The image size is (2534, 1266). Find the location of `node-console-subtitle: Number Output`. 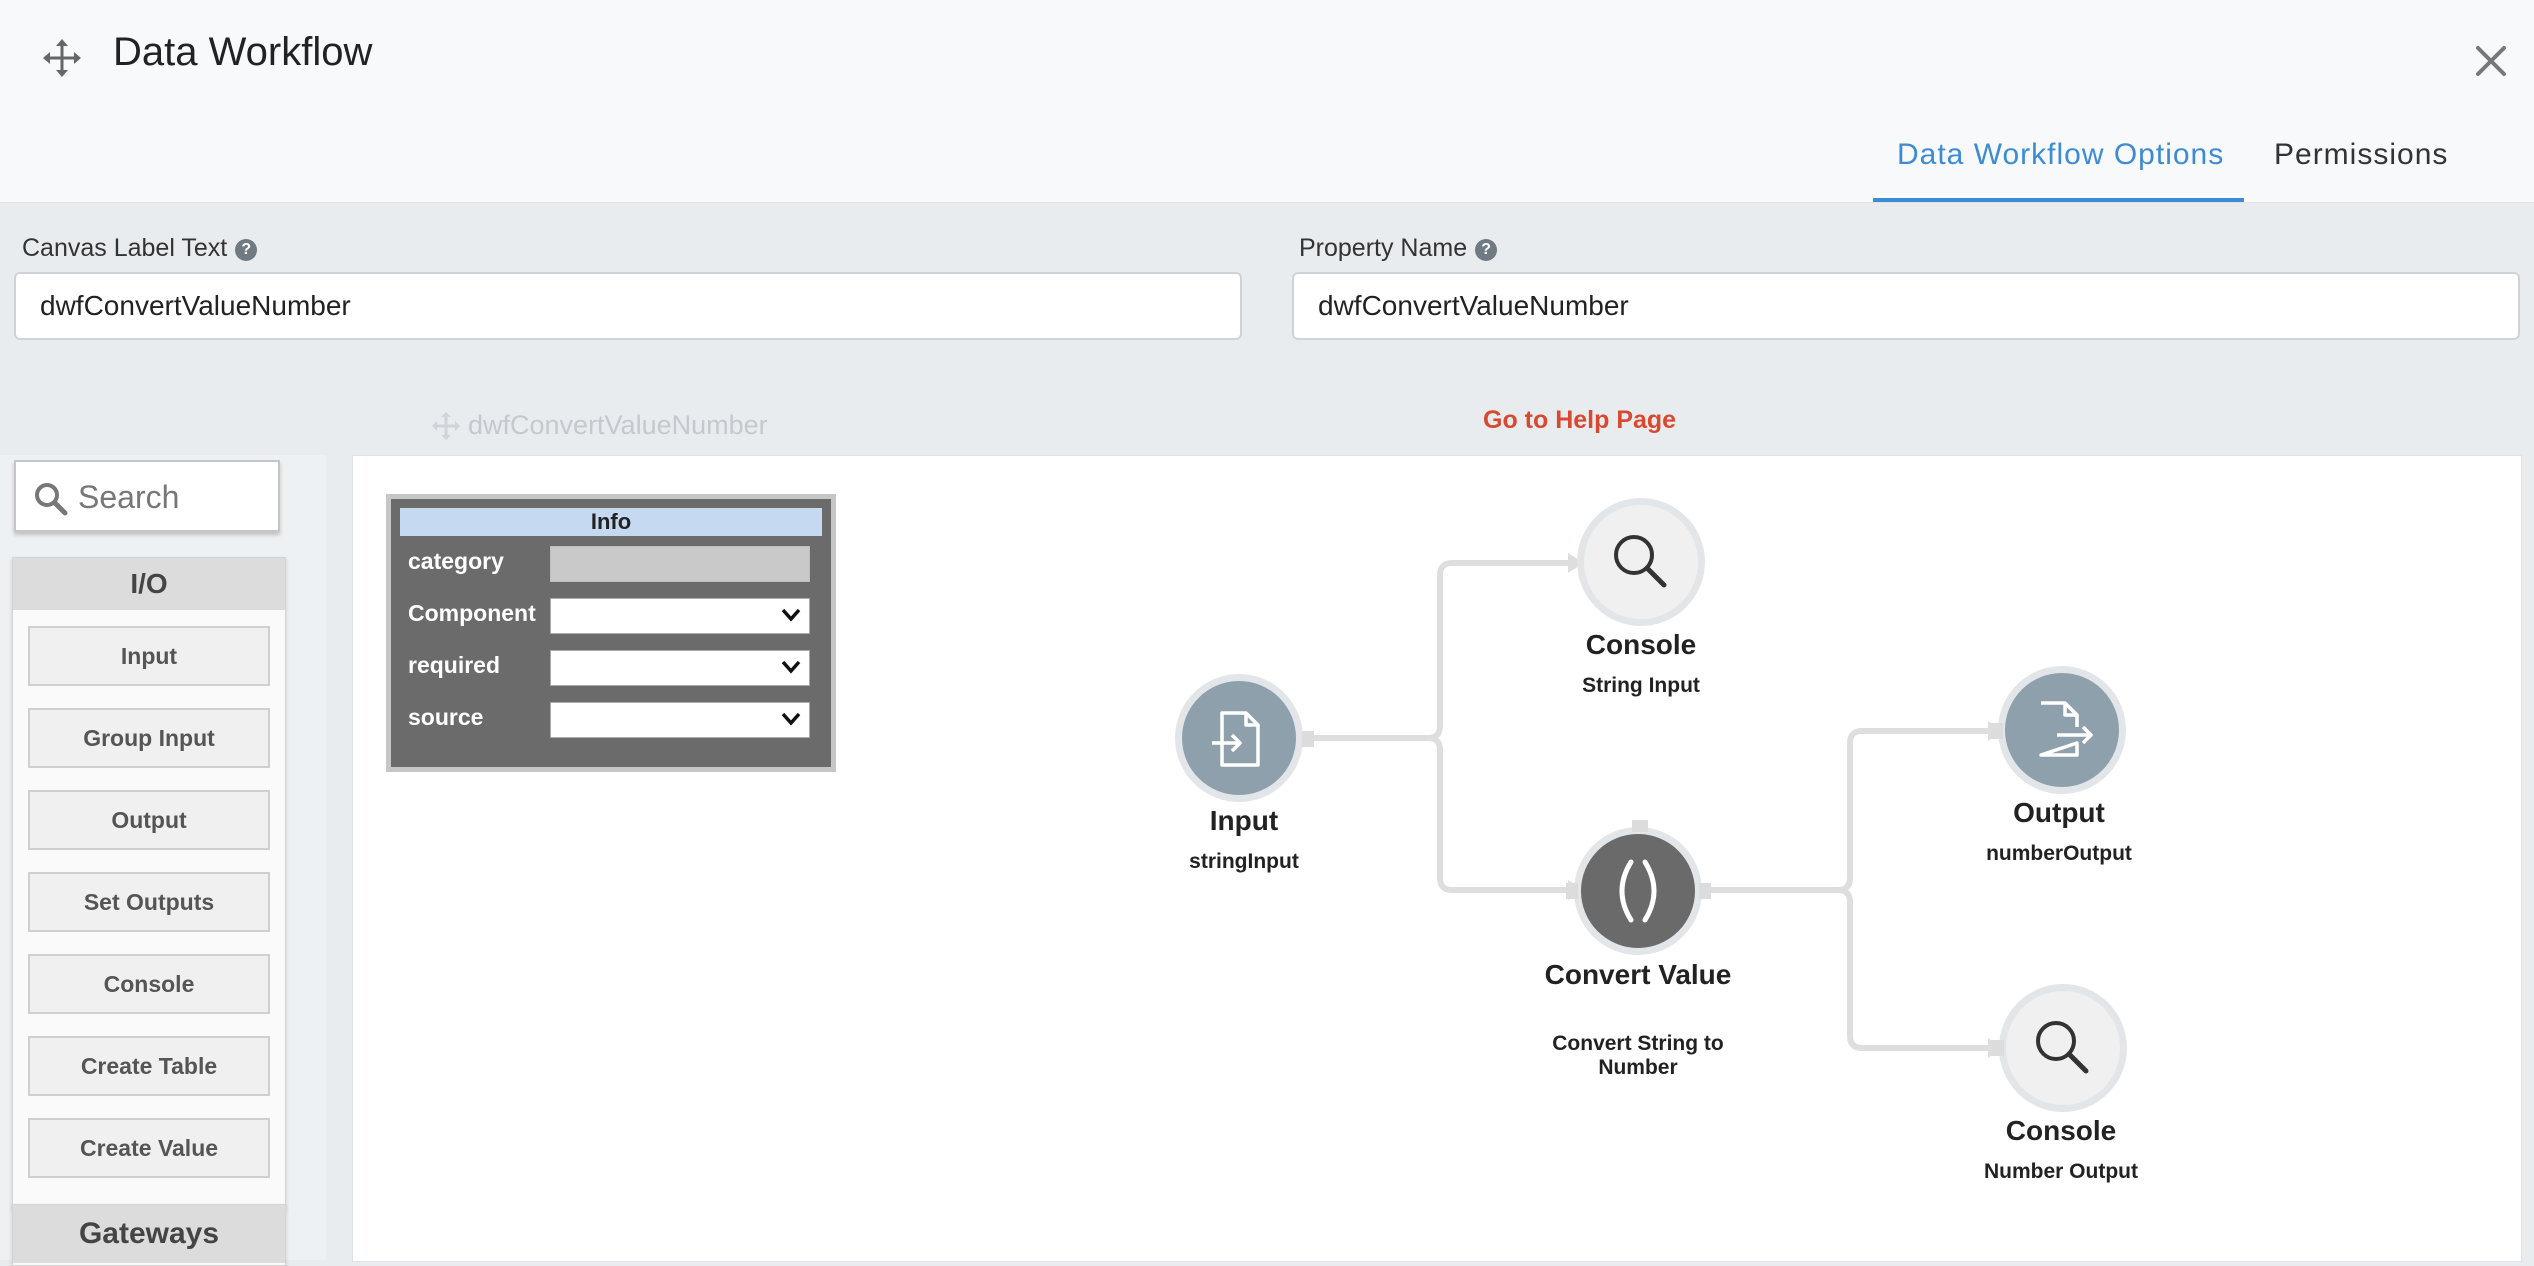

node-console-subtitle: Number Output is located at coordinates (2061, 1171).